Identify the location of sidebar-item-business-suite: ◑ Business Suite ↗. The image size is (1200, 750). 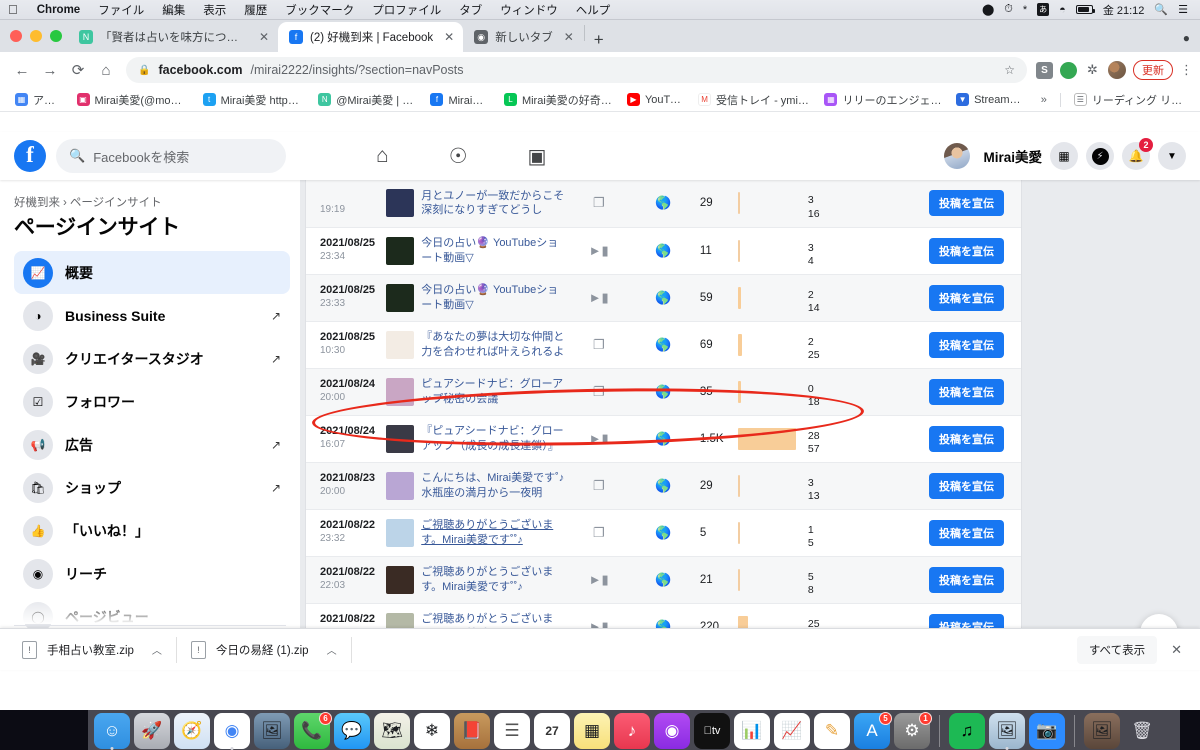
(152, 315).